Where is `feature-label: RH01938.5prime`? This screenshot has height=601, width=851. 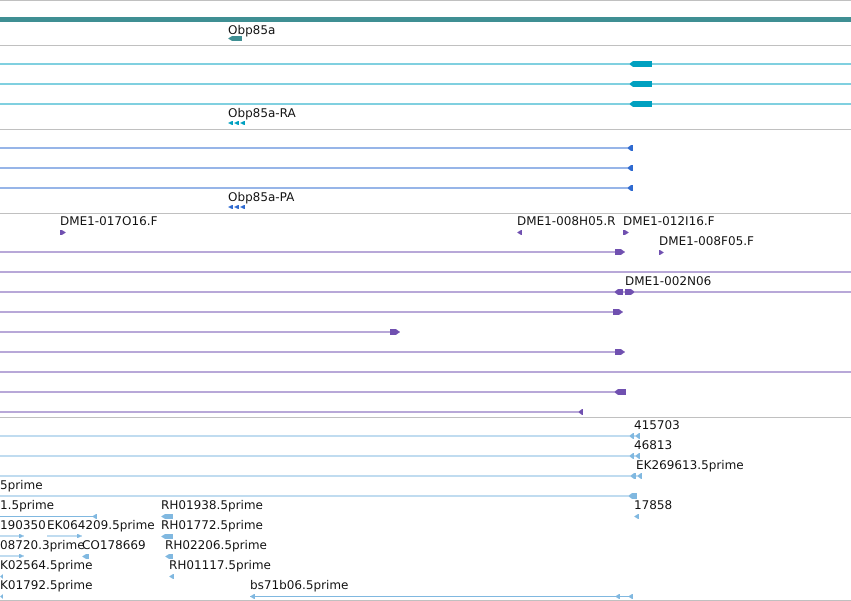 feature-label: RH01938.5prime is located at coordinates (212, 505).